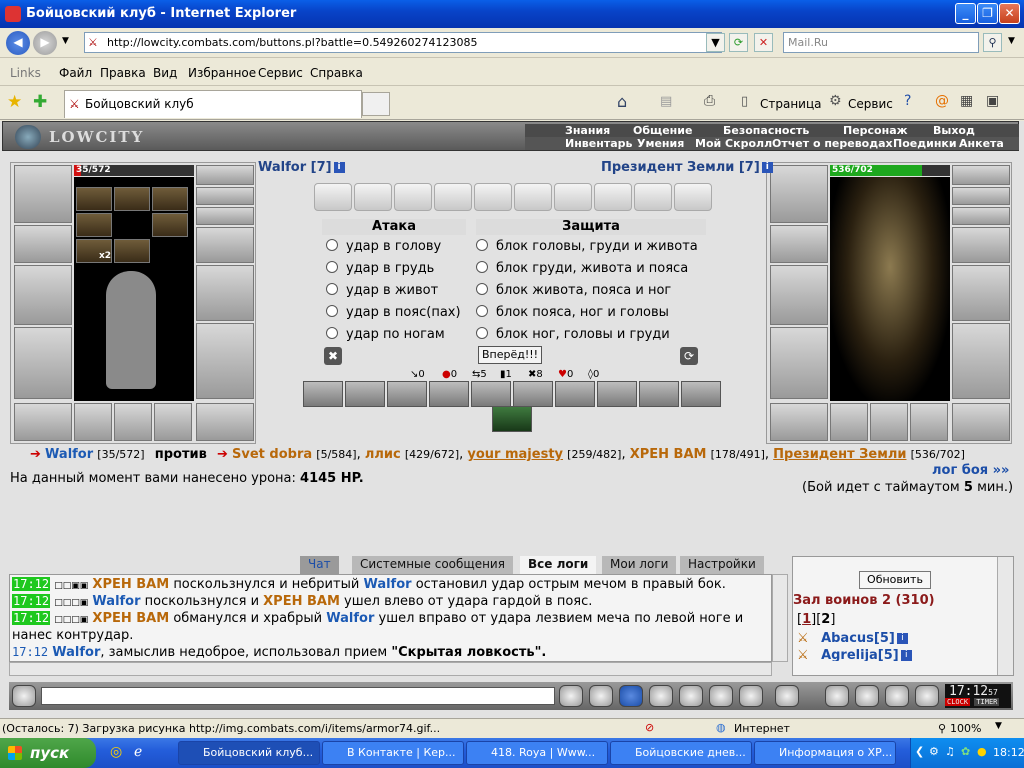 The height and width of the screenshot is (768, 1024). Describe the element at coordinates (69, 454) in the screenshot. I see `vs-me: Walfor` at that location.